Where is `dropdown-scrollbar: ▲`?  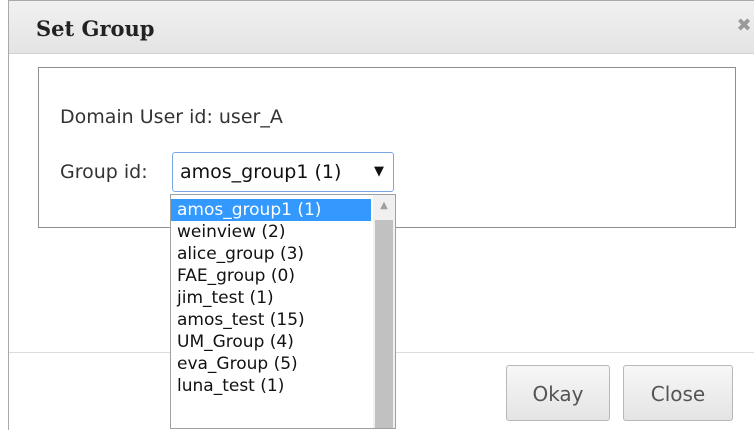 dropdown-scrollbar: ▲ is located at coordinates (384, 311).